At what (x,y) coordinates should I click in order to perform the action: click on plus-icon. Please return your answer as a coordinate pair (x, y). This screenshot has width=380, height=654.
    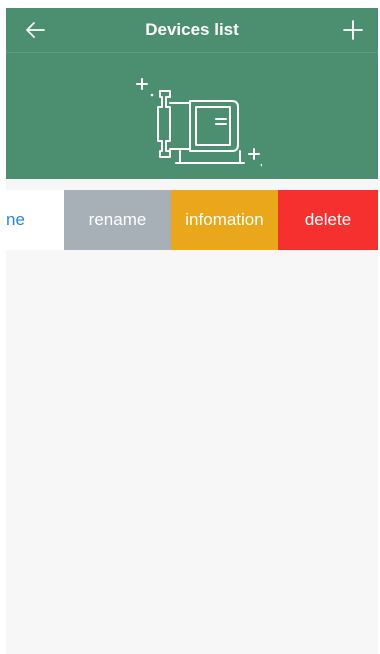
    Looking at the image, I should click on (353, 30).